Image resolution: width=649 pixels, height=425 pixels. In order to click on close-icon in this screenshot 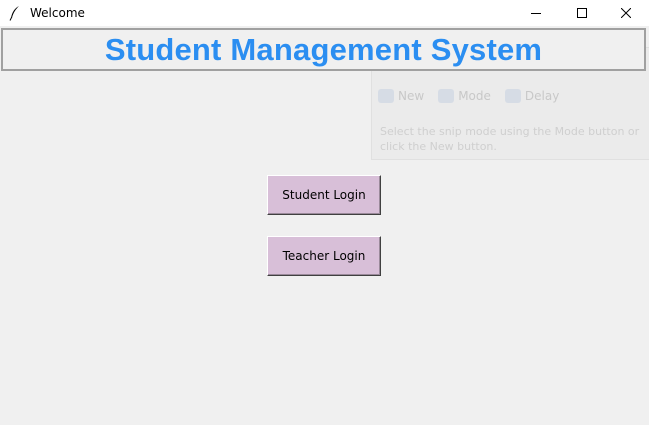, I will do `click(626, 13)`.